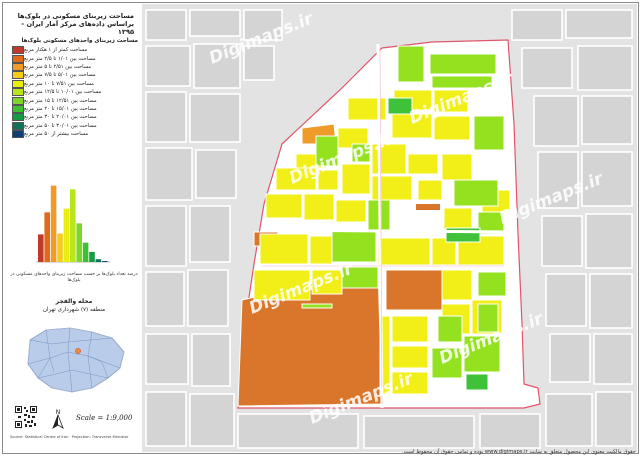 This screenshot has height=461, width=643. Describe the element at coordinates (58, 66) in the screenshot. I see `legend-label: مساحت بین ۲/۵۱ تا ۵ متر مربع` at that location.